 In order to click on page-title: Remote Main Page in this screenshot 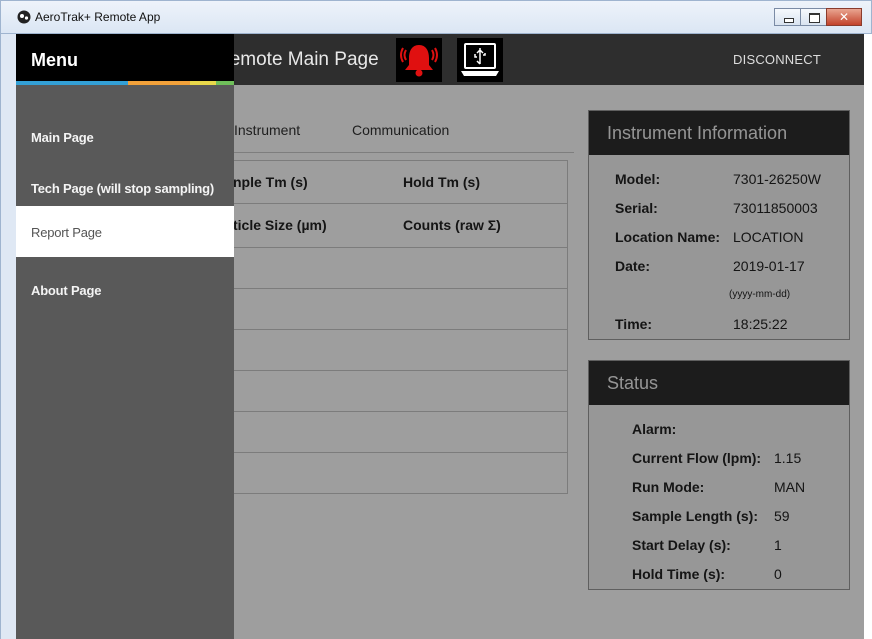, I will do `click(297, 59)`.